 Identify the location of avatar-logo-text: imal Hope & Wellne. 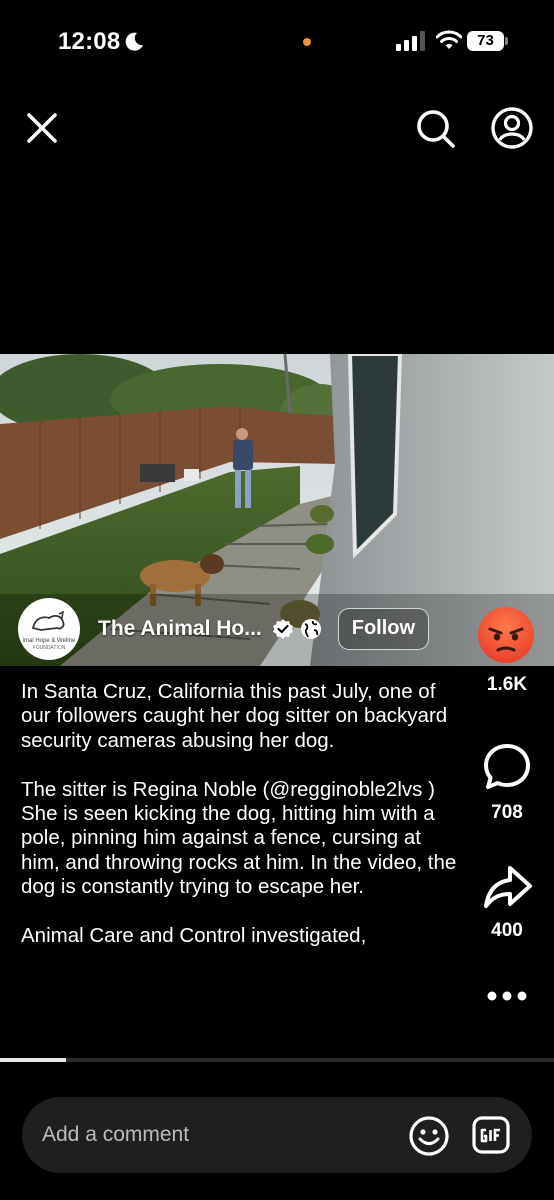
(49, 640).